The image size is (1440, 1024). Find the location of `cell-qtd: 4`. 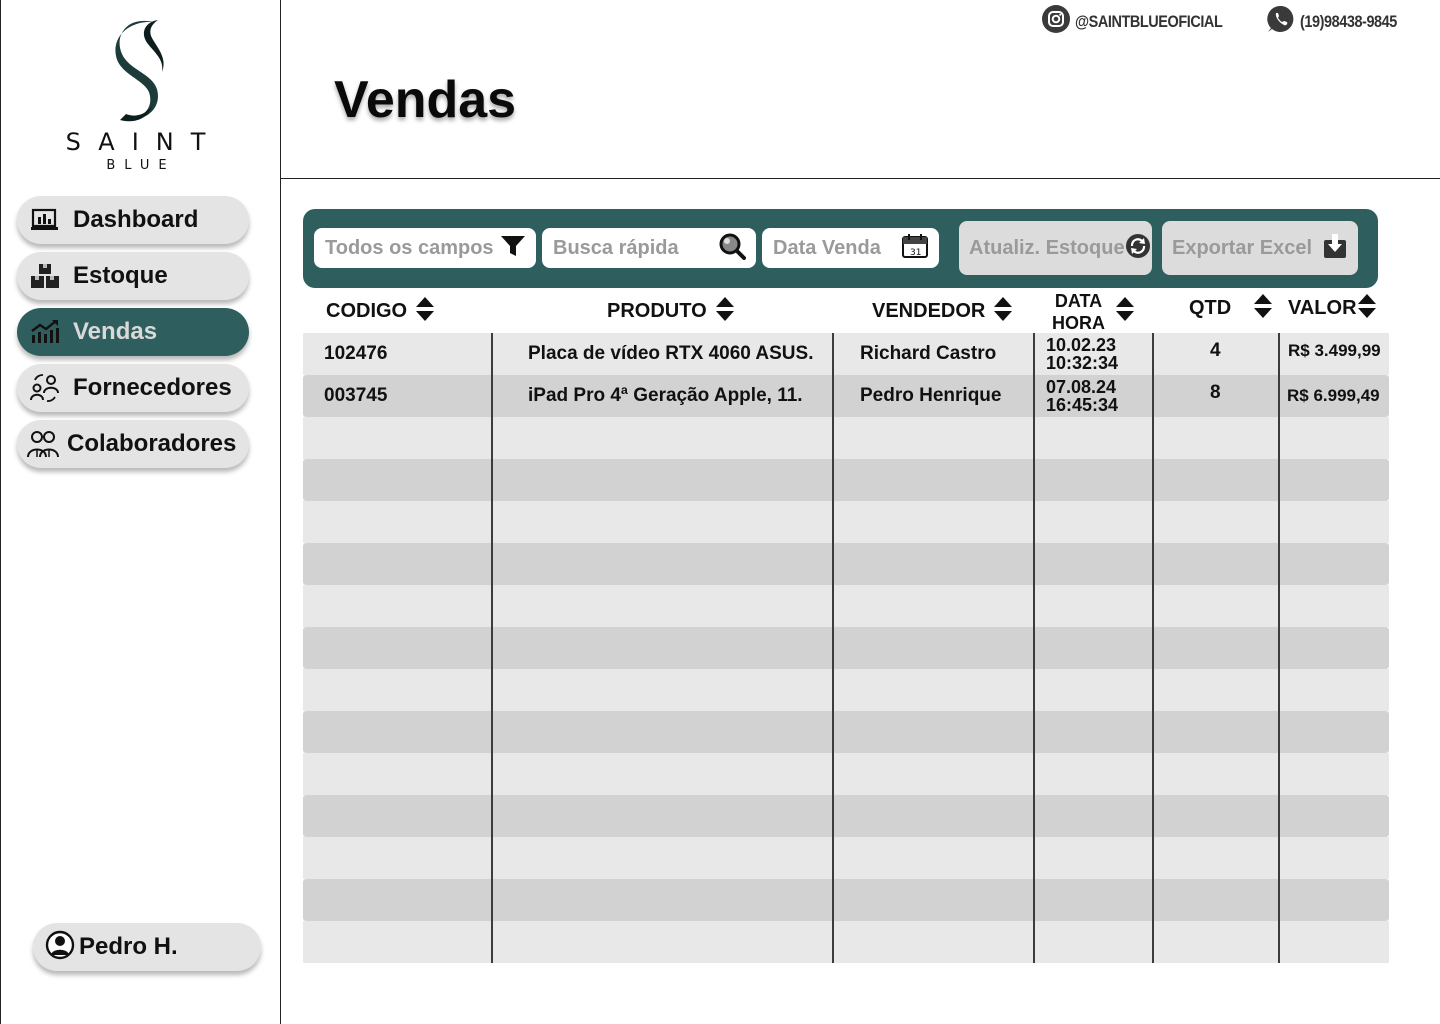

cell-qtd: 4 is located at coordinates (1215, 350).